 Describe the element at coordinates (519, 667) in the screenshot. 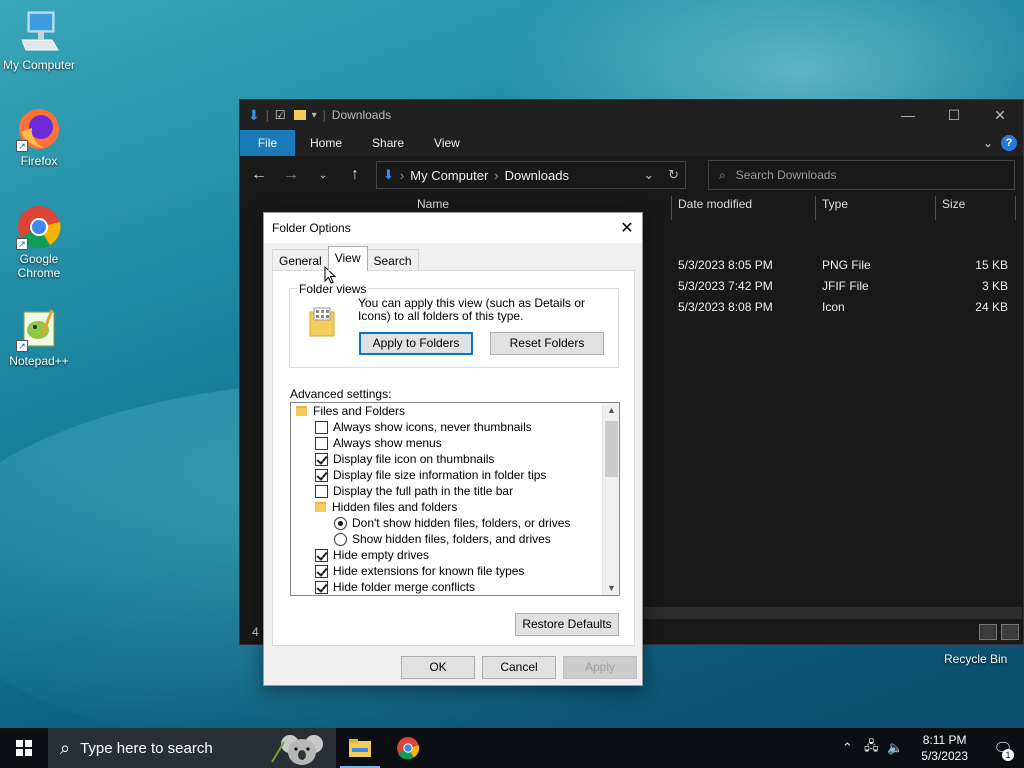

I see `cancel-button: Cancel` at that location.